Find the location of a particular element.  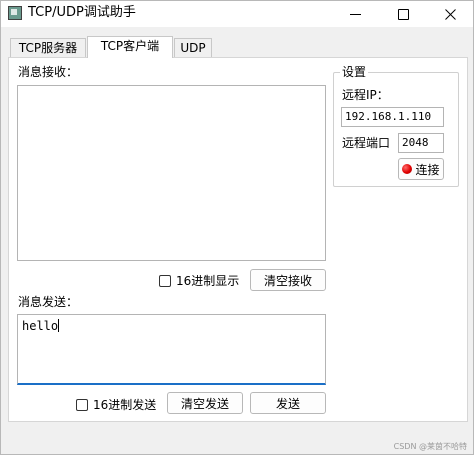

minimize-icon is located at coordinates (355, 14).